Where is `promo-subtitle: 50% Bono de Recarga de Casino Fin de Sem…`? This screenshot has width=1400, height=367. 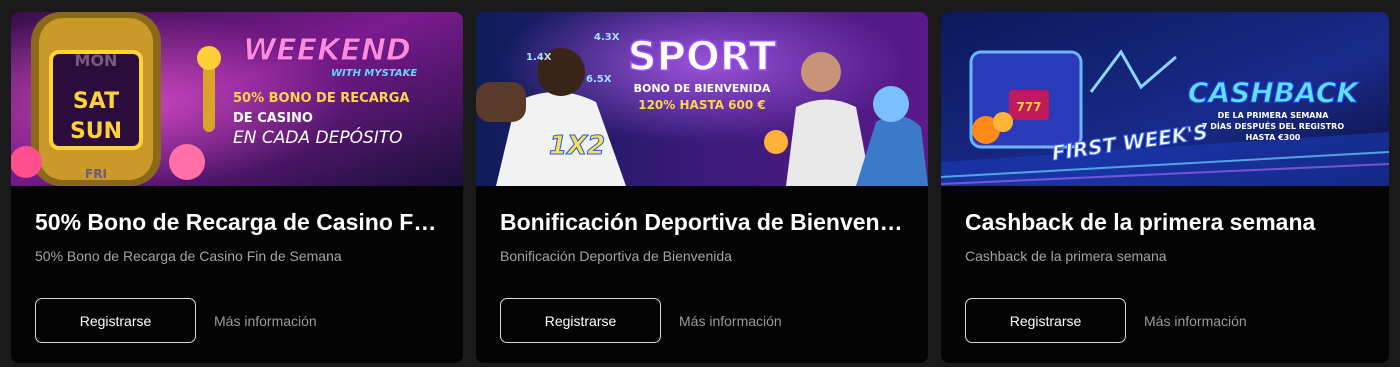 promo-subtitle: 50% Bono de Recarga de Casino Fin de Sem… is located at coordinates (188, 256).